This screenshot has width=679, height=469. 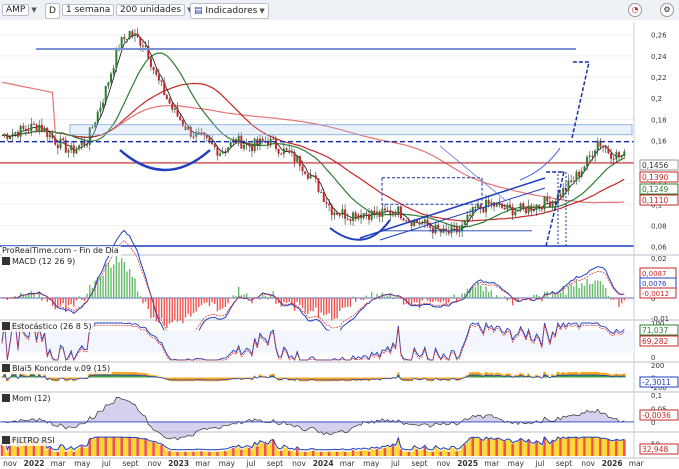 What do you see at coordinates (656, 396) in the screenshot?
I see `mom-tick-label: 0,1` at bounding box center [656, 396].